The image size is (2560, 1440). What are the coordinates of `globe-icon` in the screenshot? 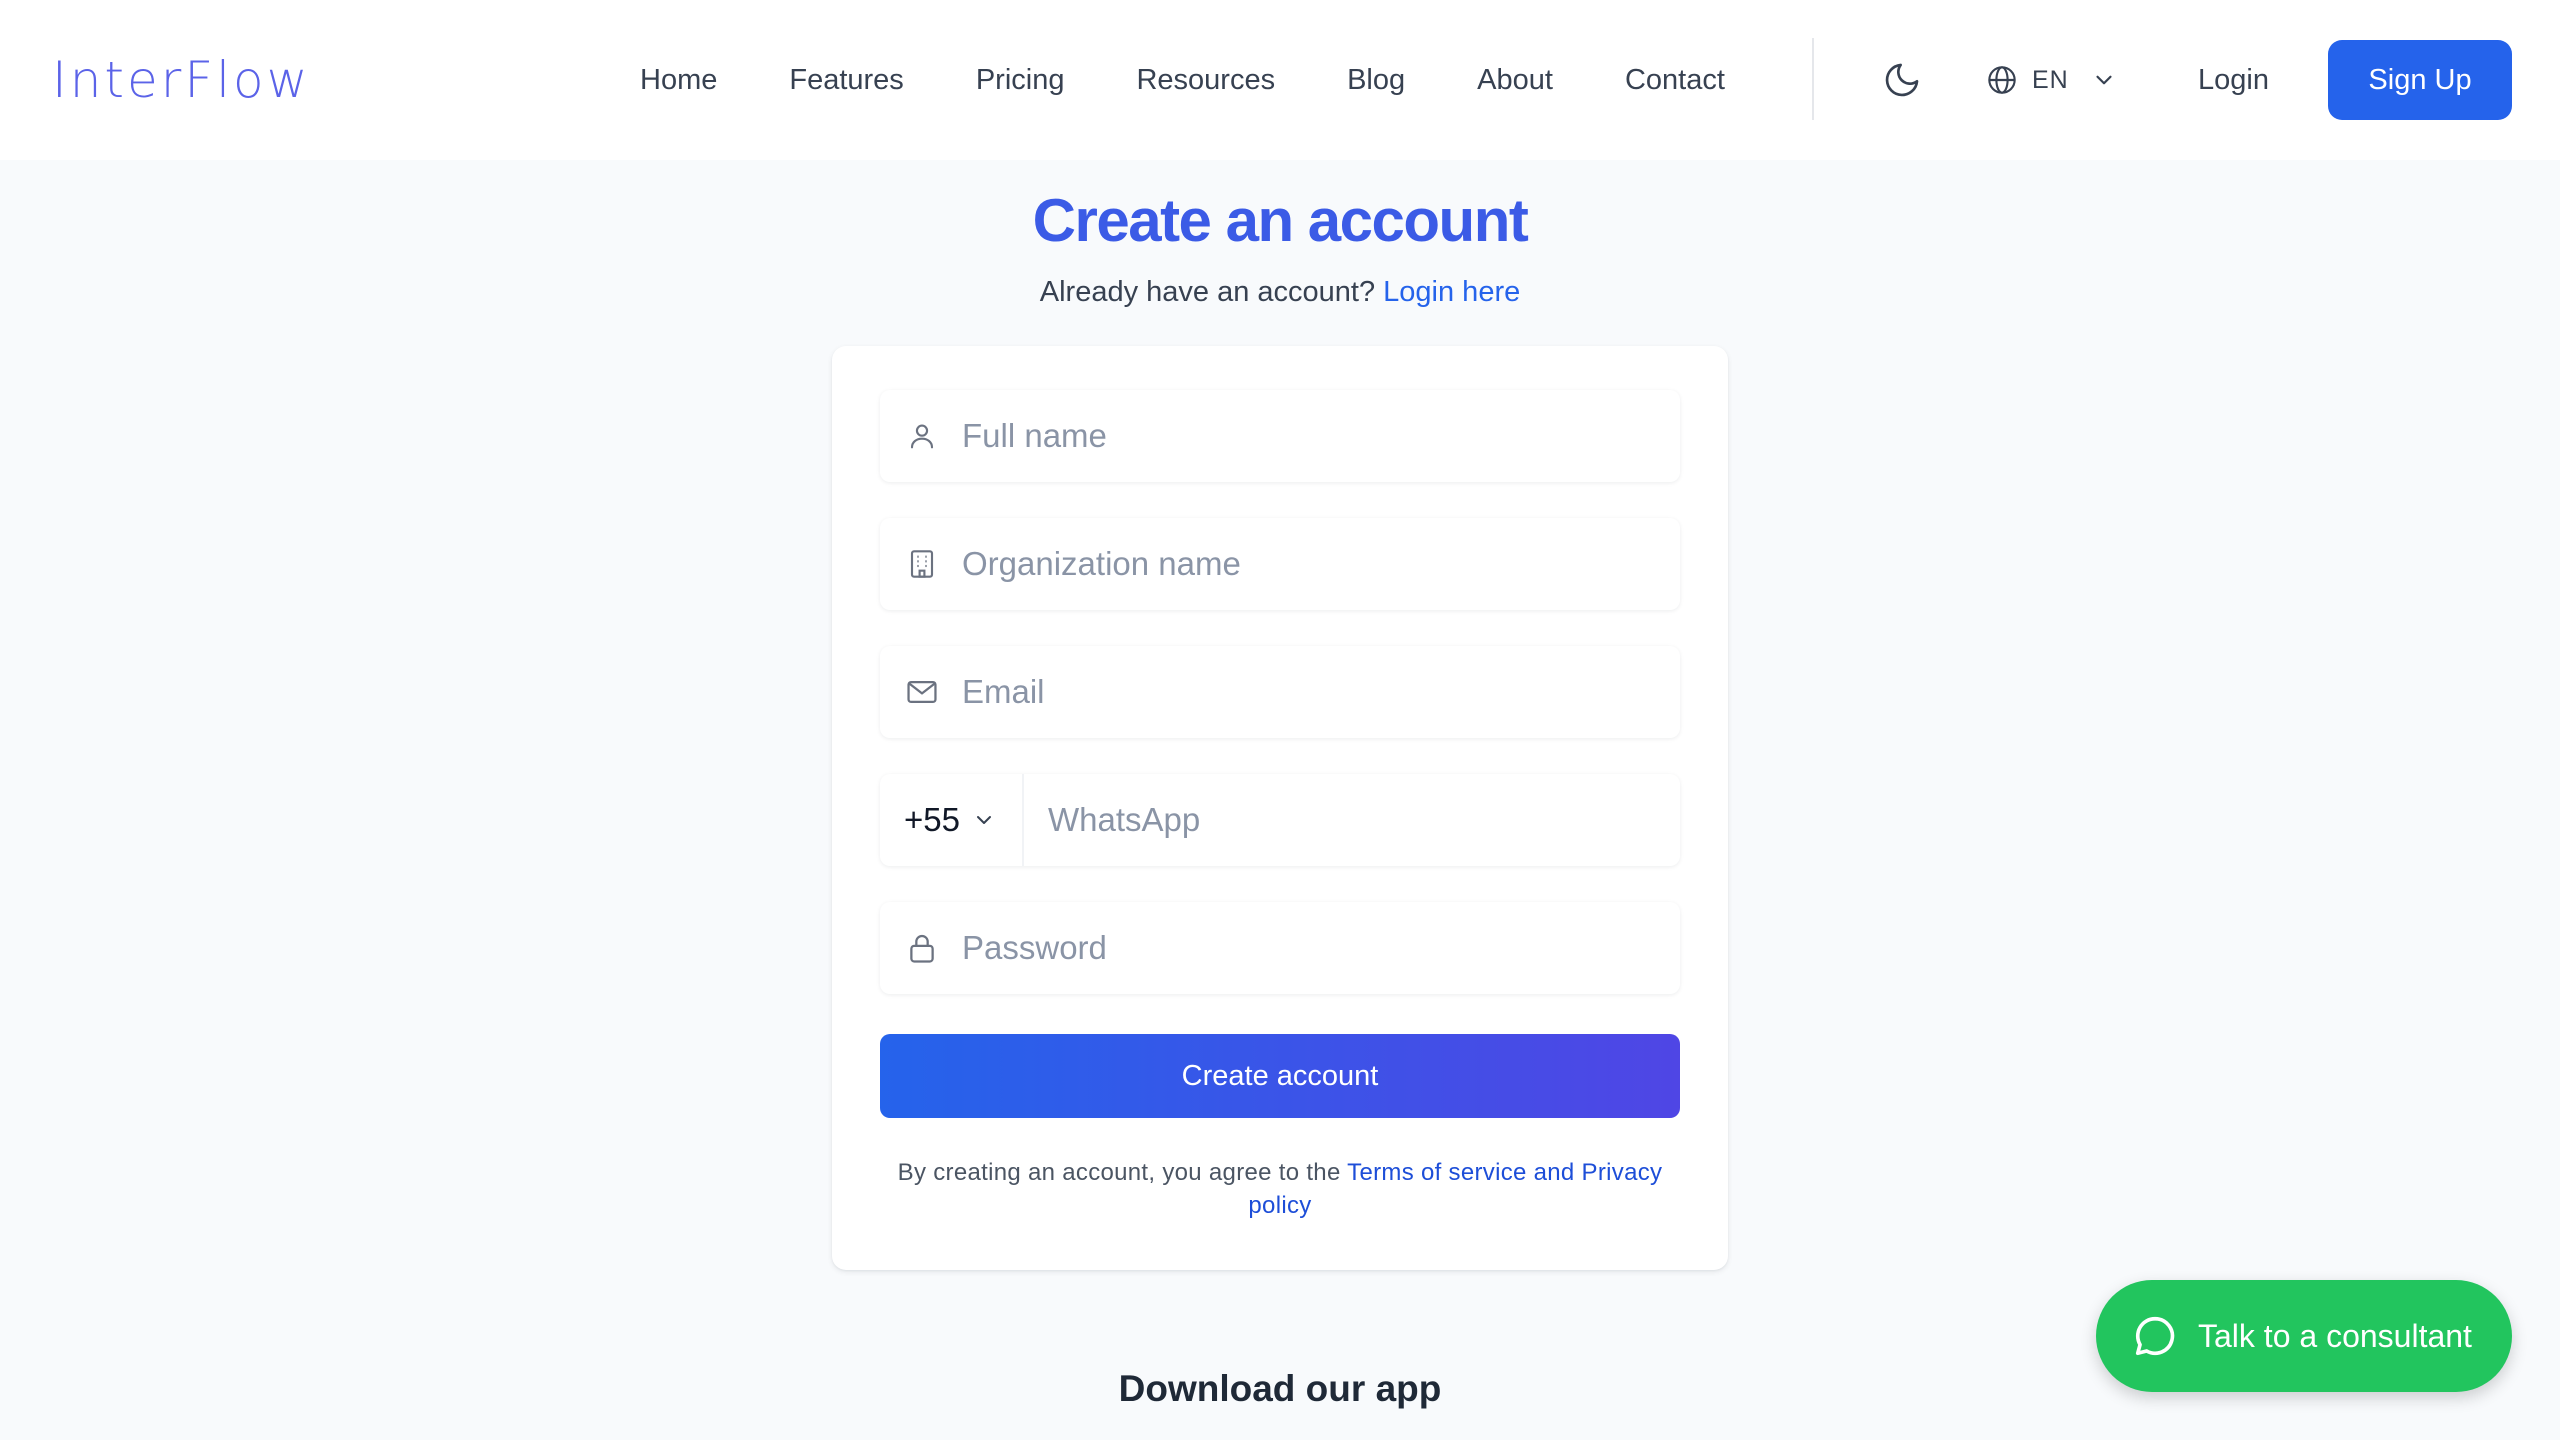 It's located at (2002, 80).